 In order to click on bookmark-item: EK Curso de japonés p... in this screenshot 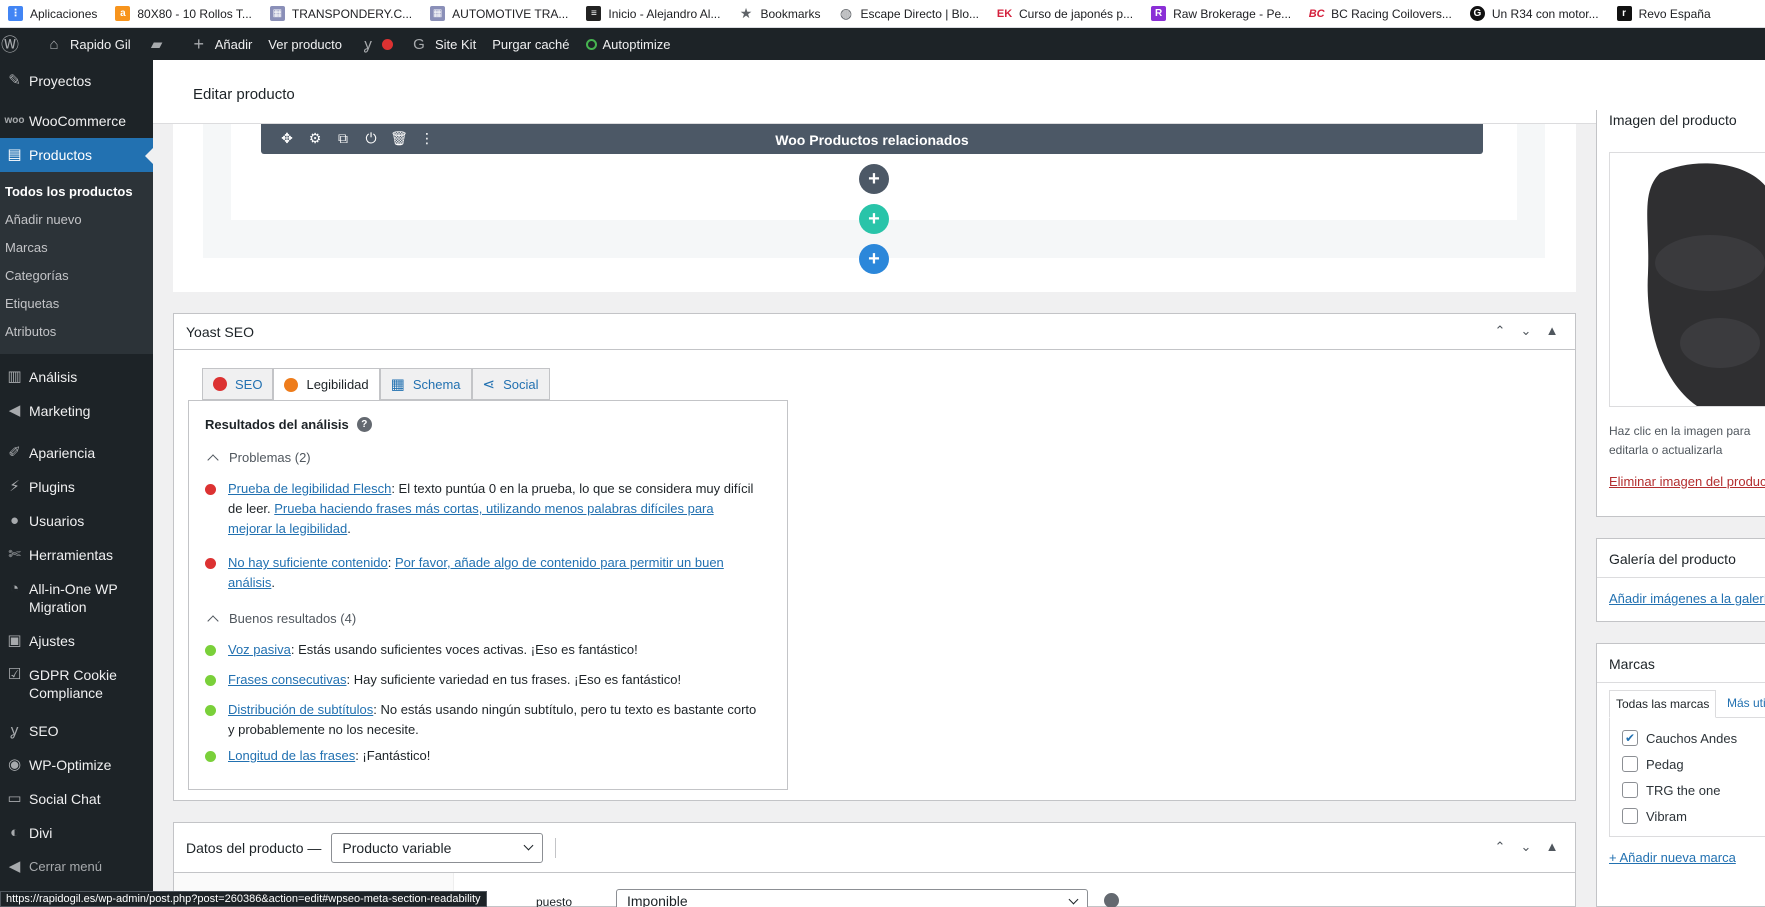, I will do `click(1065, 13)`.